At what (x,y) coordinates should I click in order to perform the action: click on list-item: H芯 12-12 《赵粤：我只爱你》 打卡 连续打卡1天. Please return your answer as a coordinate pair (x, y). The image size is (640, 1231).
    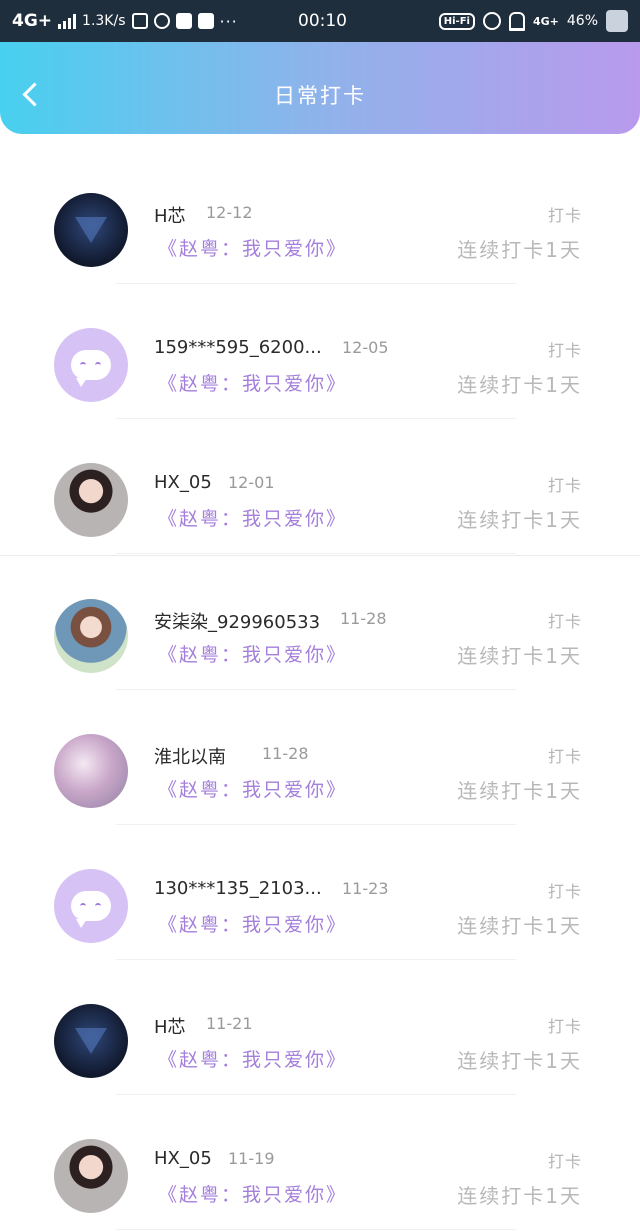
    Looking at the image, I should click on (320, 217).